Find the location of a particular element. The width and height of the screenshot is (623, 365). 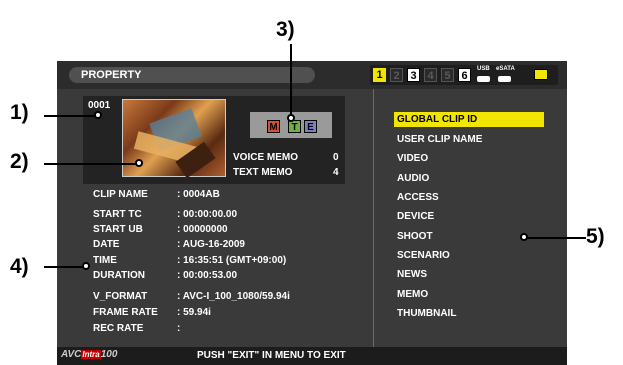

menu-item-thumbnail: THUMBNAIL is located at coordinates (469, 313).